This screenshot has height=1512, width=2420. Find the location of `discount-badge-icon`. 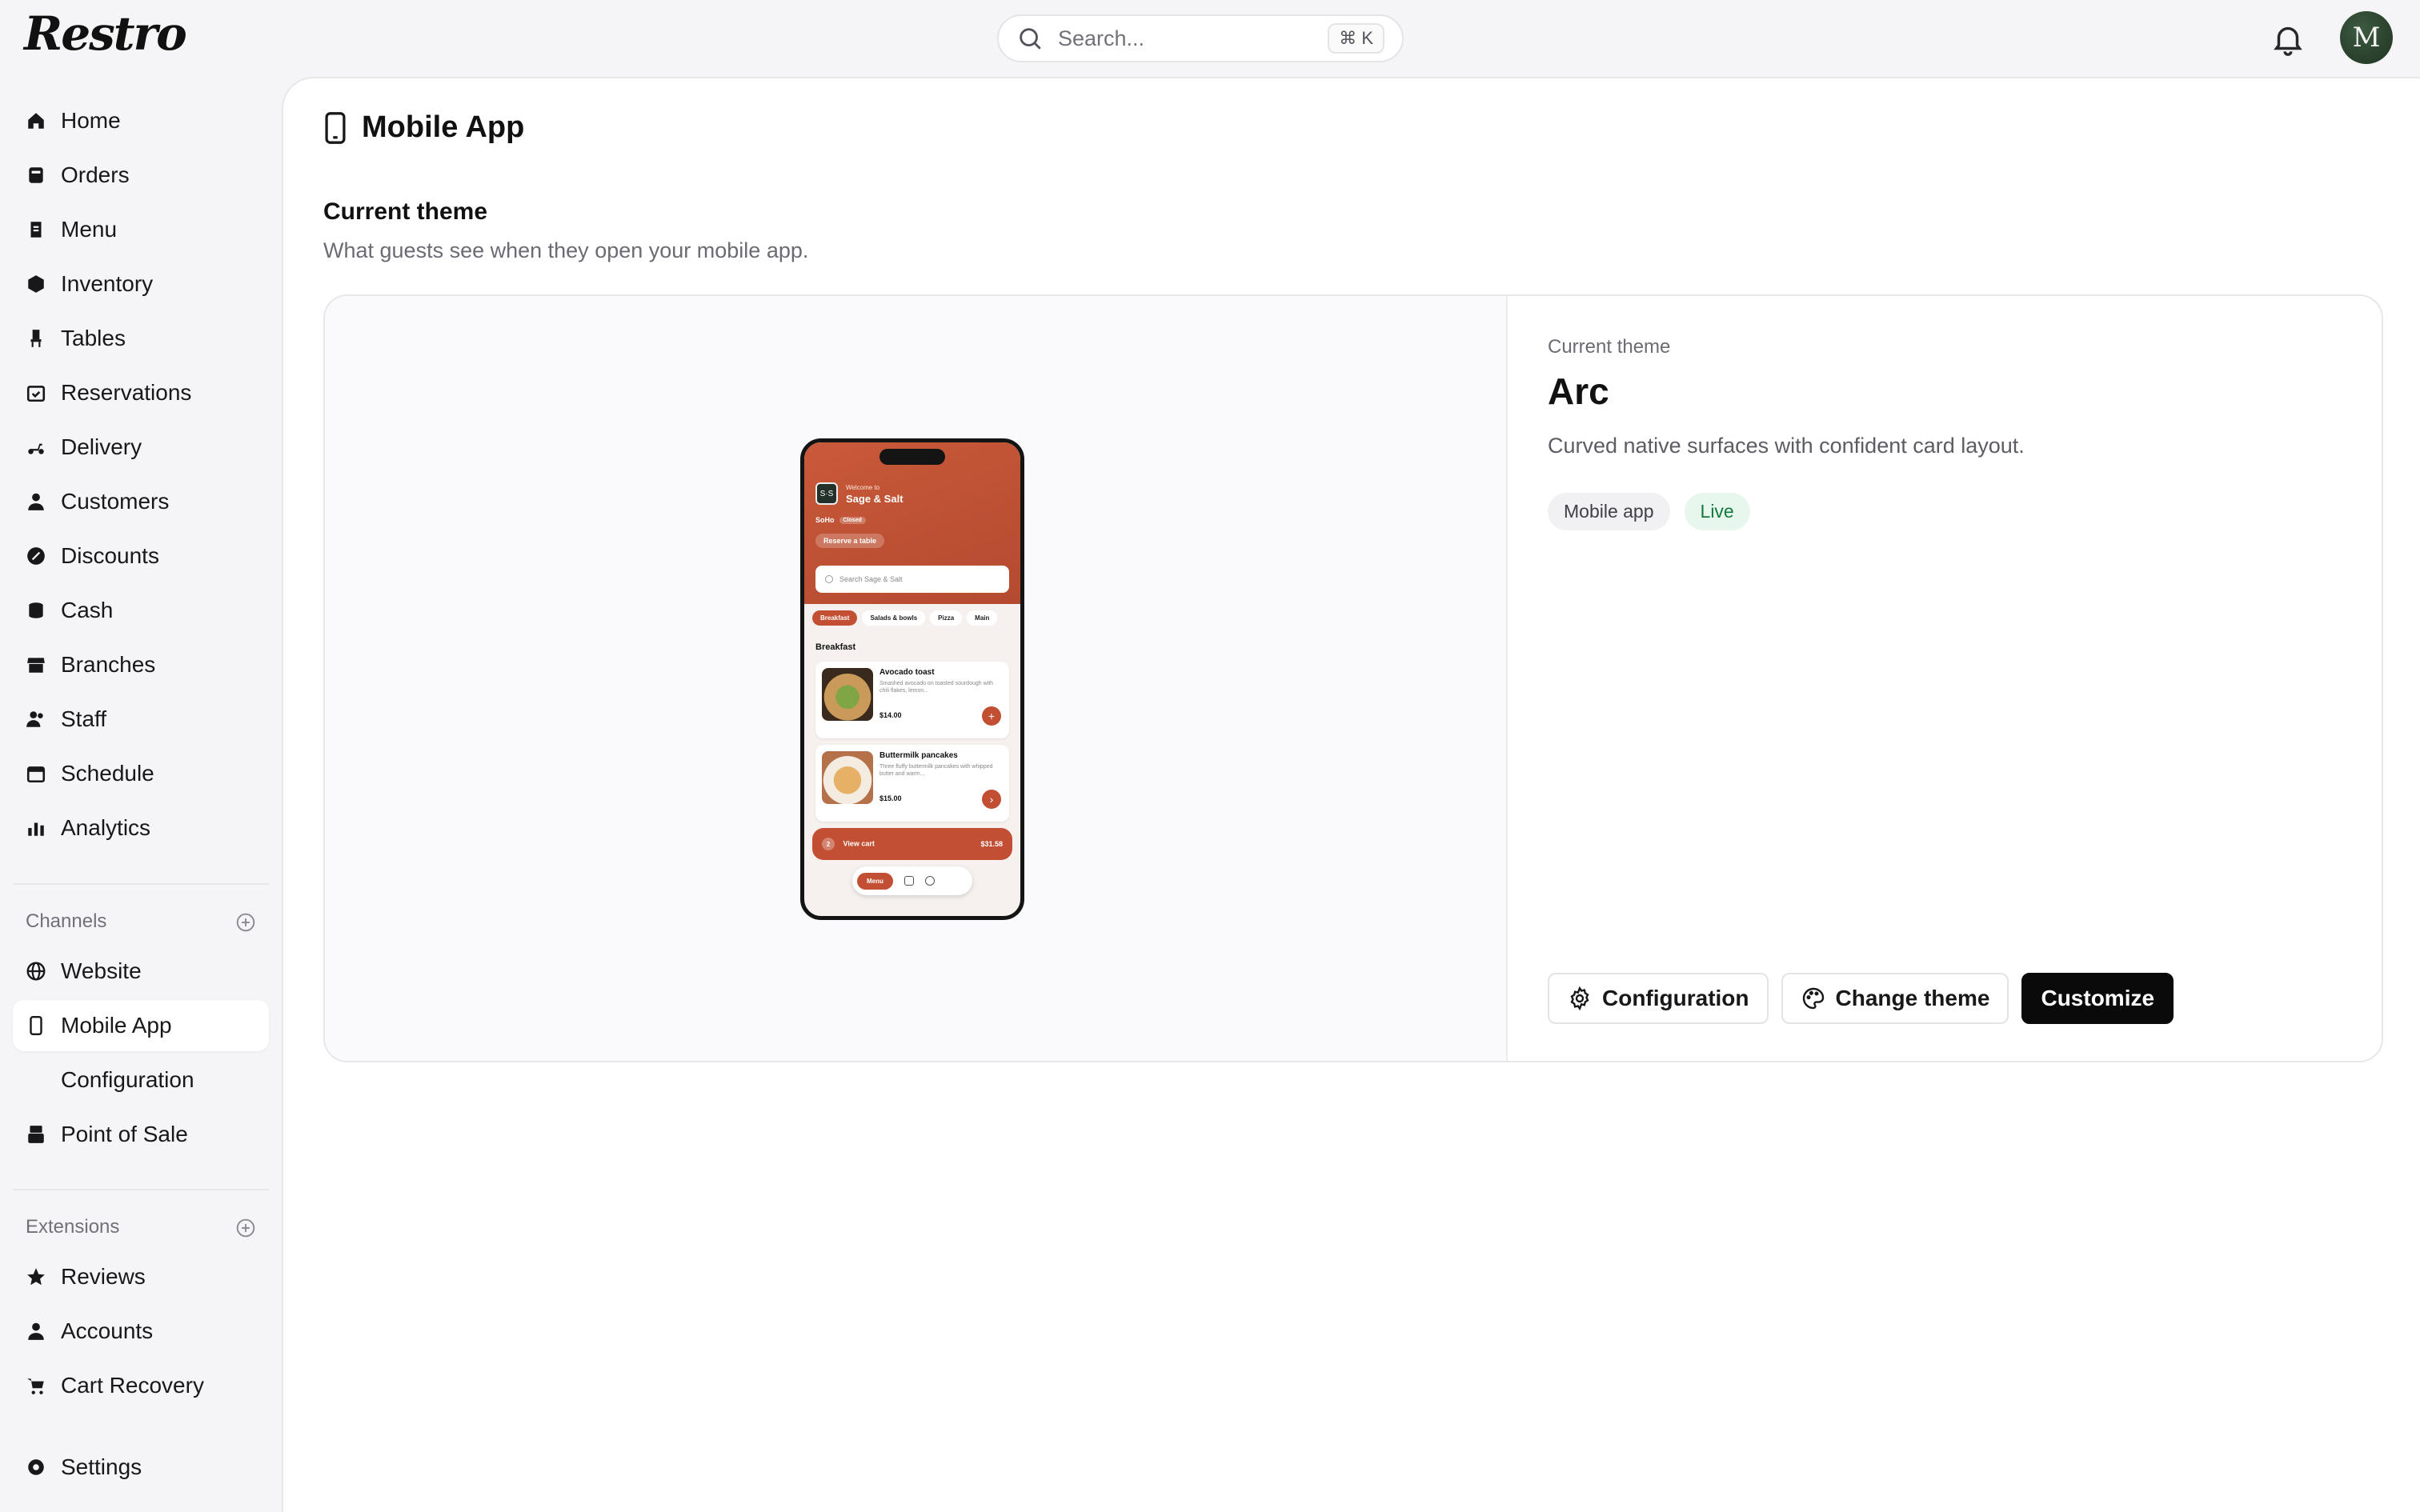

discount-badge-icon is located at coordinates (36, 556).